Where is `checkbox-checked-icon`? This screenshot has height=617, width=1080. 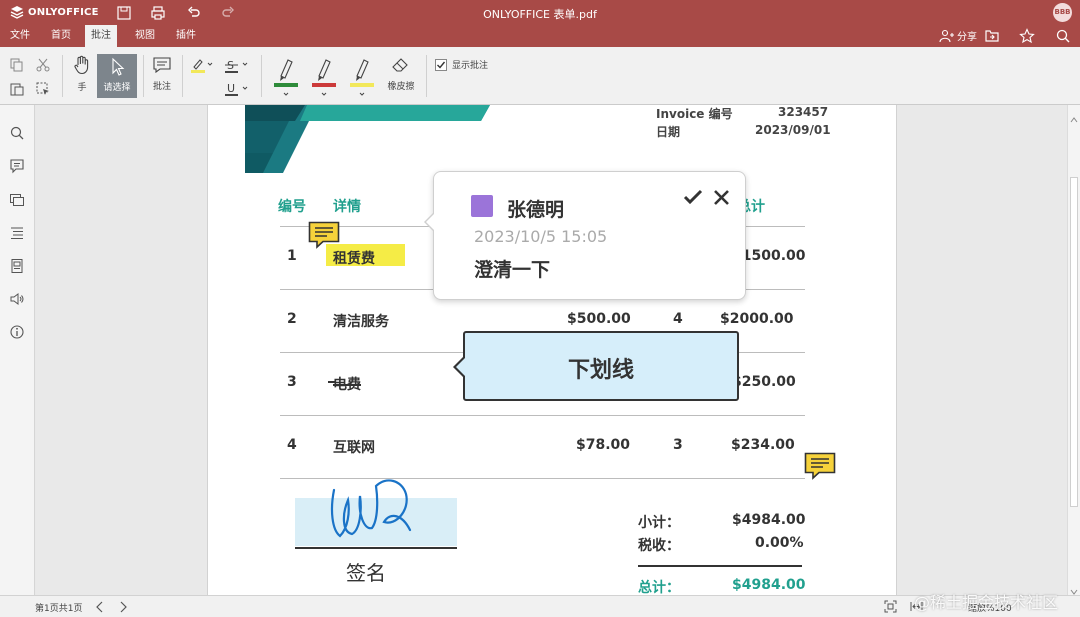
checkbox-checked-icon is located at coordinates (441, 64).